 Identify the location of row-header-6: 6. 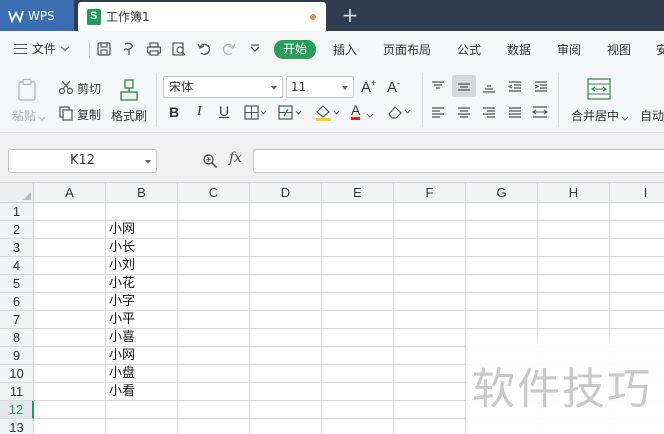
(17, 302).